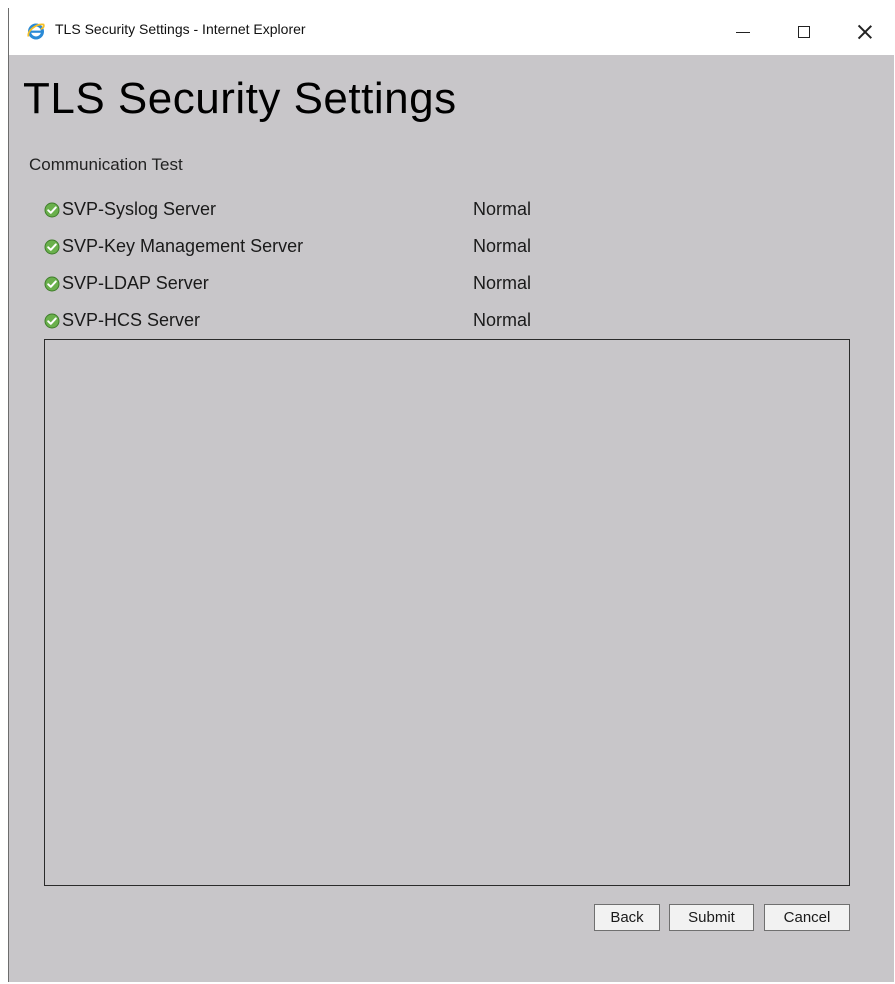 This screenshot has height=984, width=895. Describe the element at coordinates (323, 284) in the screenshot. I see `test-row-ldap: SVP-LDAP Server Normal` at that location.